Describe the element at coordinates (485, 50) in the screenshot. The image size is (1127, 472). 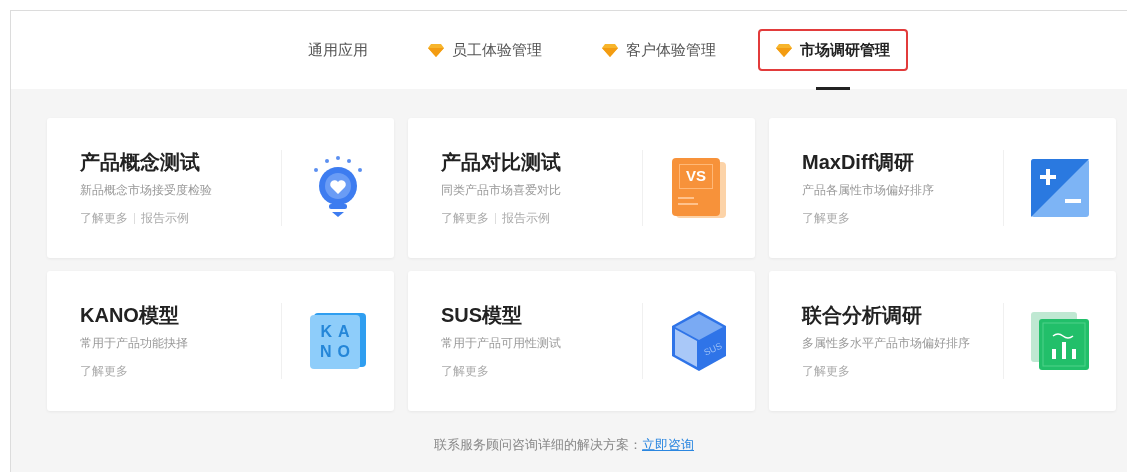
I see `tab: 员工体验管理` at that location.